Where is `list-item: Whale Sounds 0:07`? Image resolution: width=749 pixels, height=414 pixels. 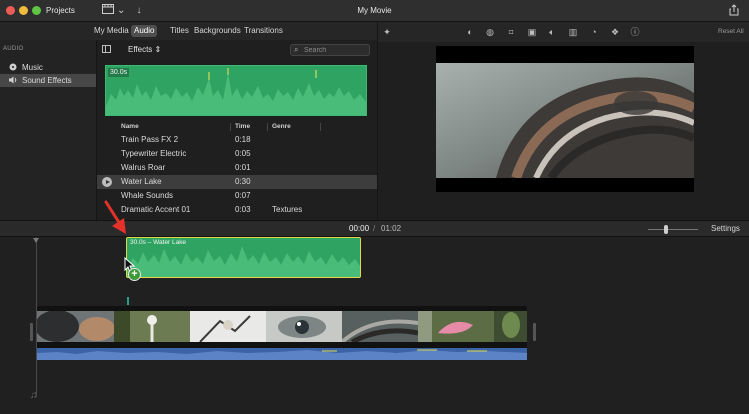 list-item: Whale Sounds 0:07 is located at coordinates (237, 196).